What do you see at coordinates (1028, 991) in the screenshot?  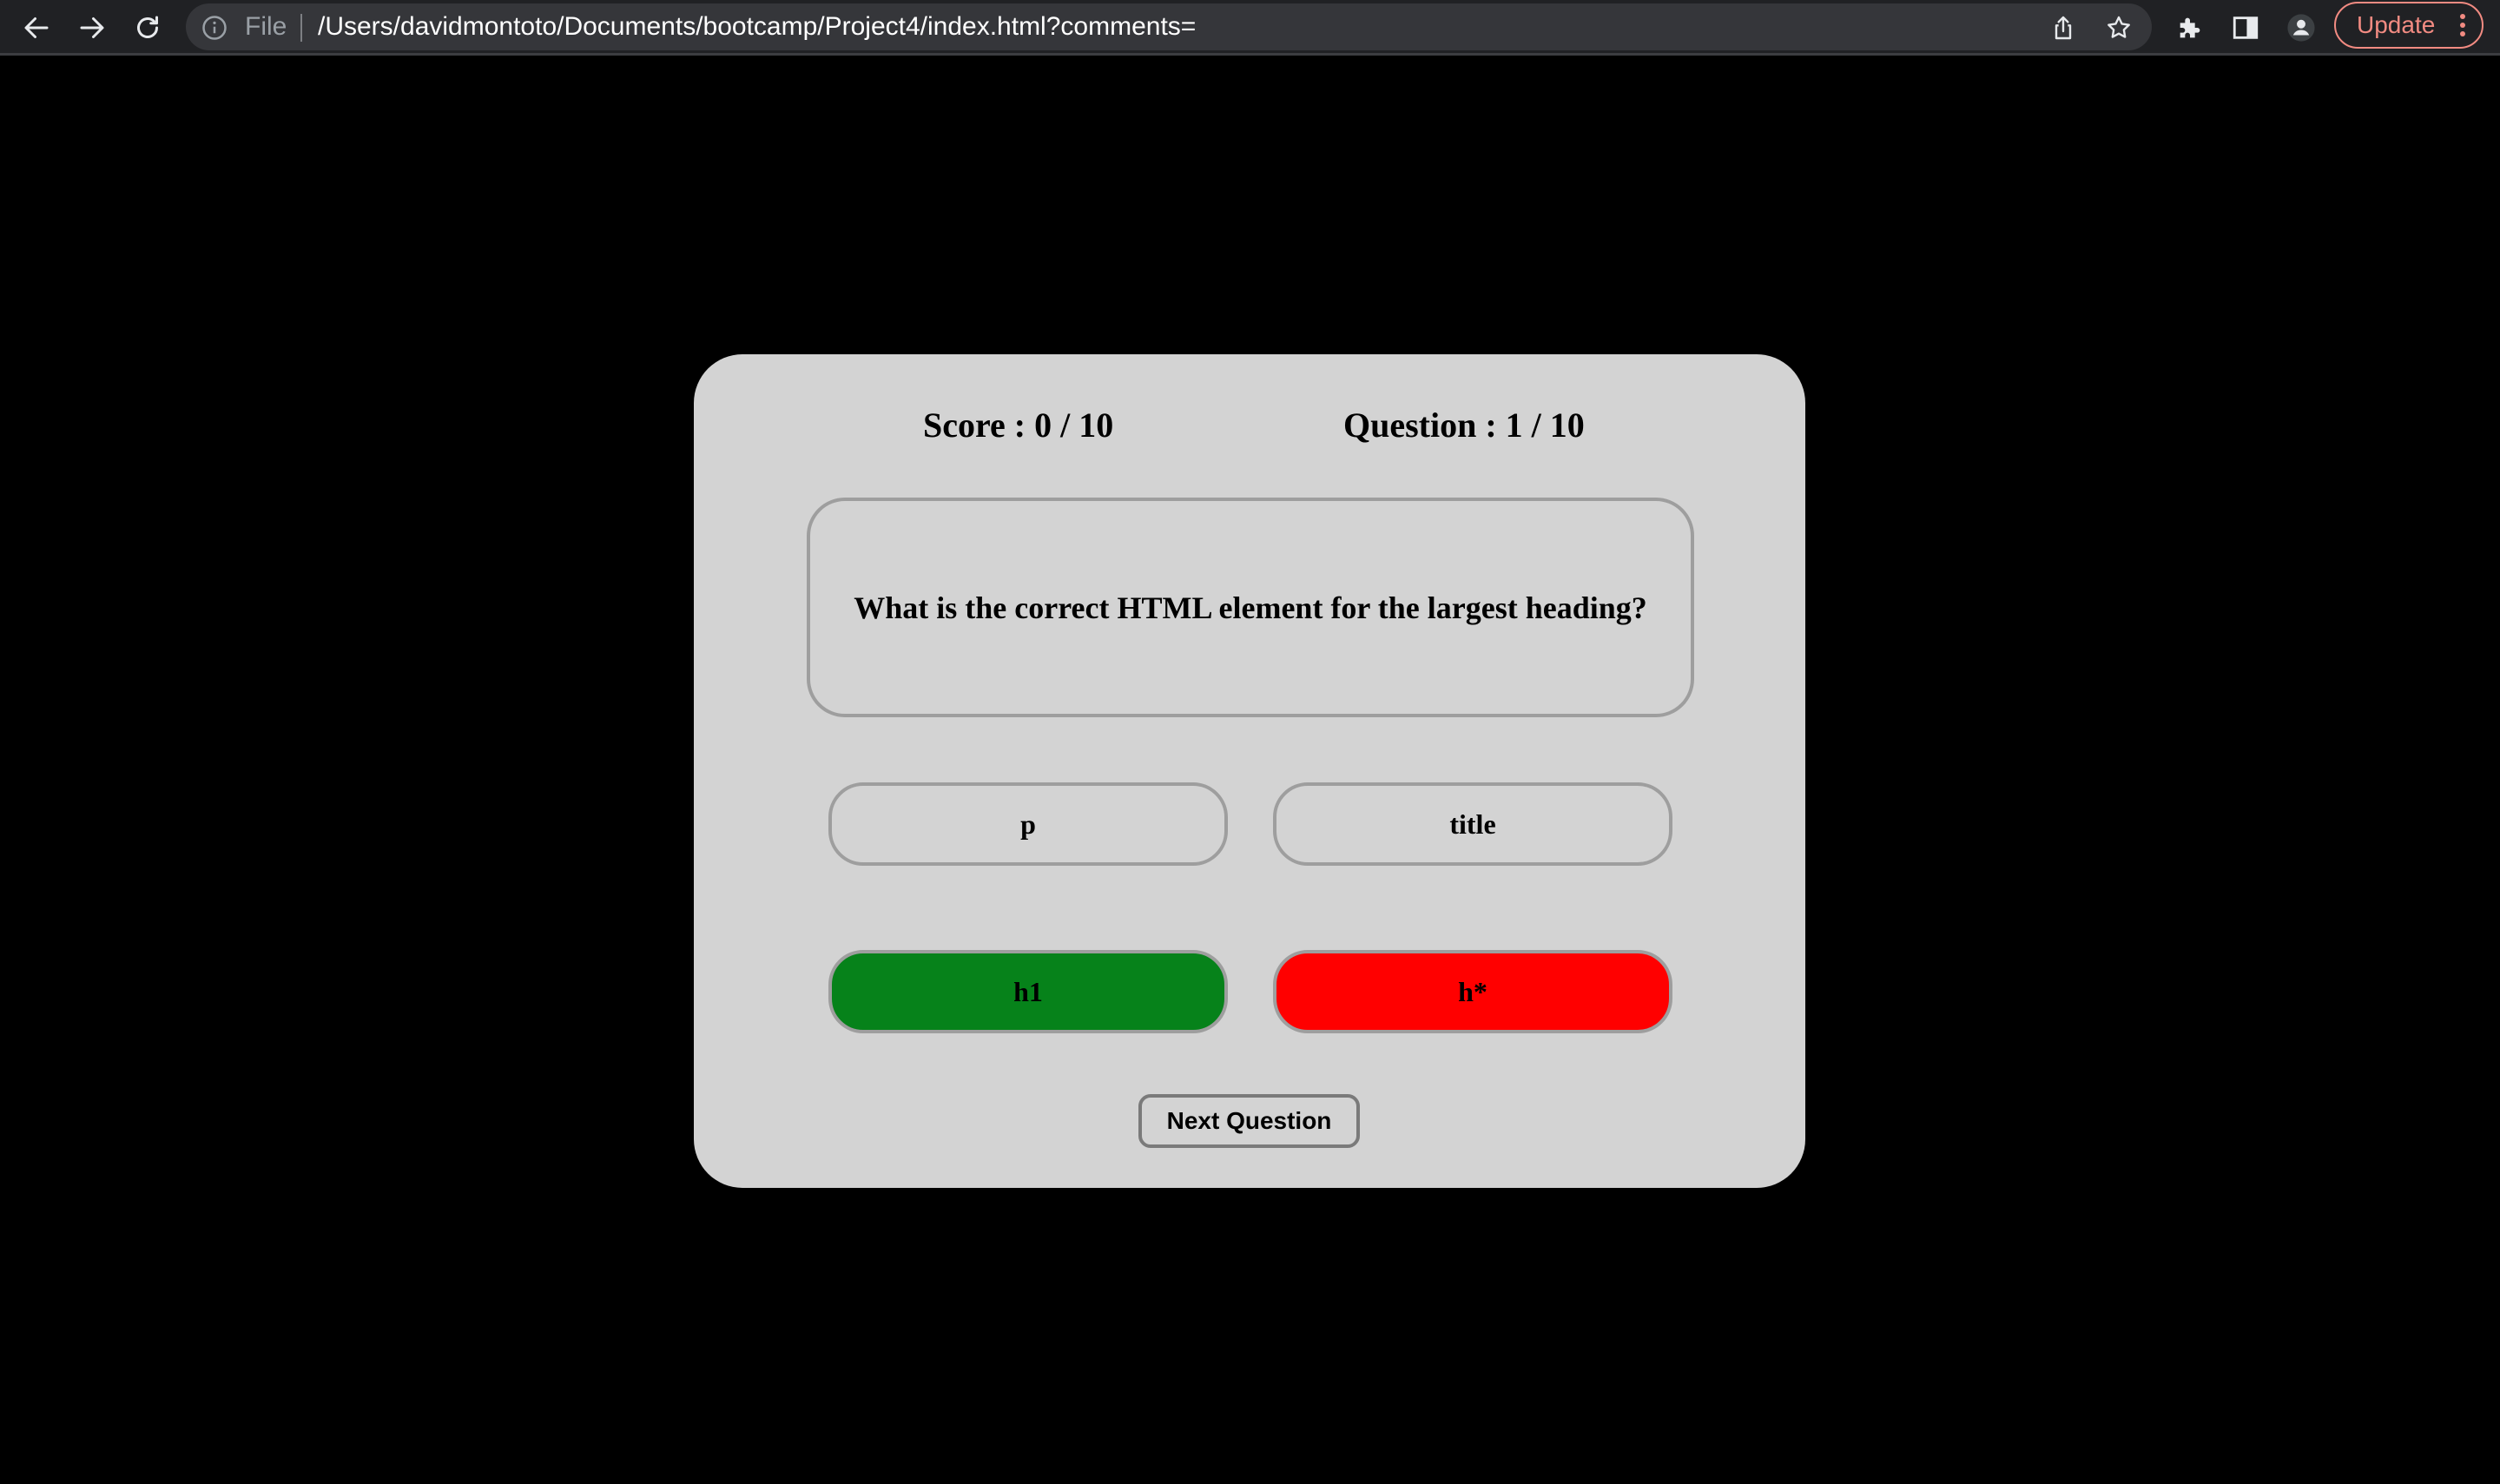 I see `answer-button-3: h1` at bounding box center [1028, 991].